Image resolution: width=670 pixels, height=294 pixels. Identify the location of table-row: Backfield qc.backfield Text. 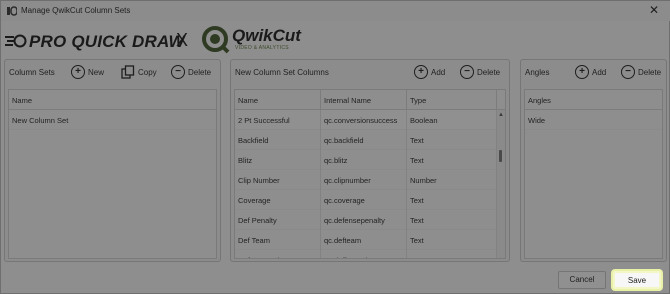
(370, 140).